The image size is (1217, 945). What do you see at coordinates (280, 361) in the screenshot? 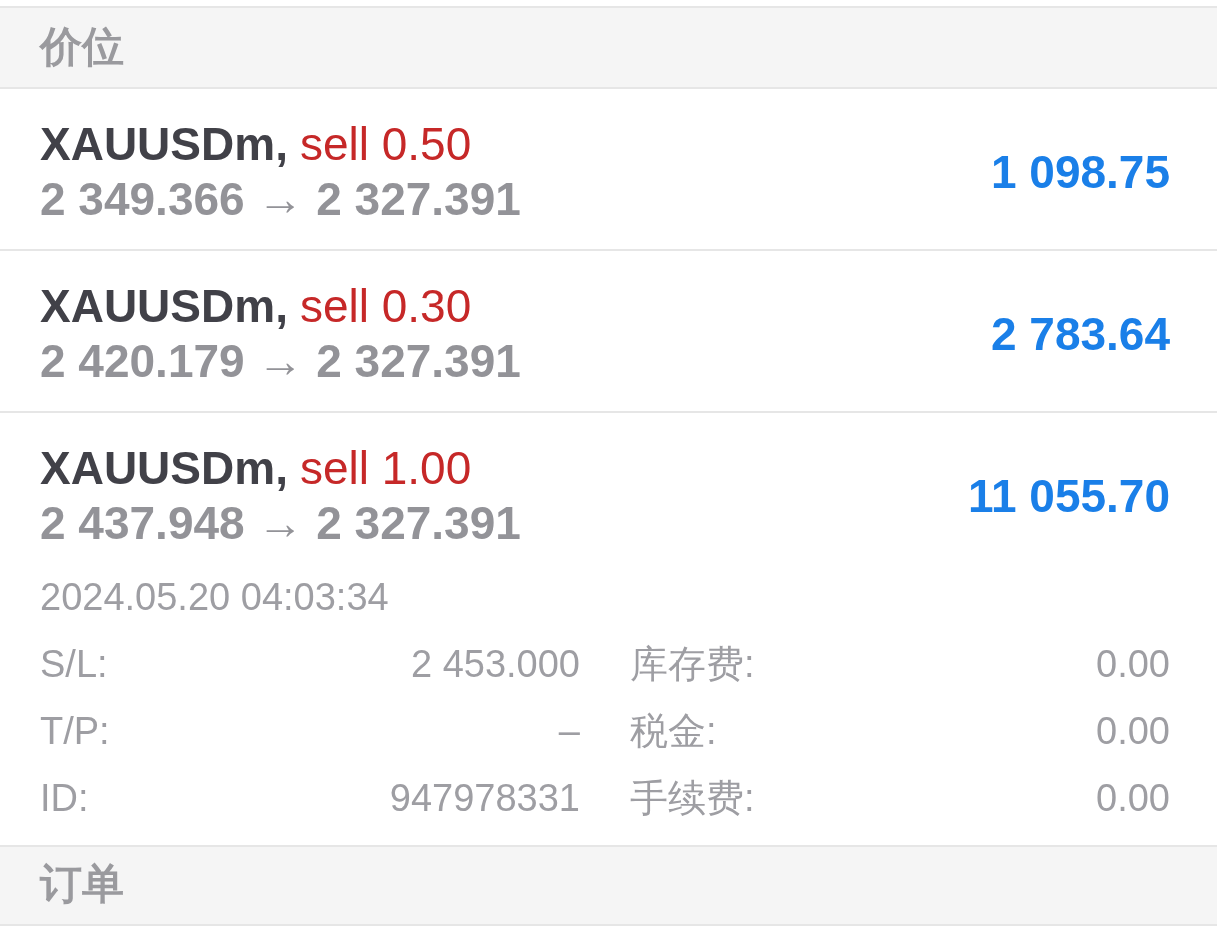
I see `price-range: 2 420.179 → 2 327.391` at bounding box center [280, 361].